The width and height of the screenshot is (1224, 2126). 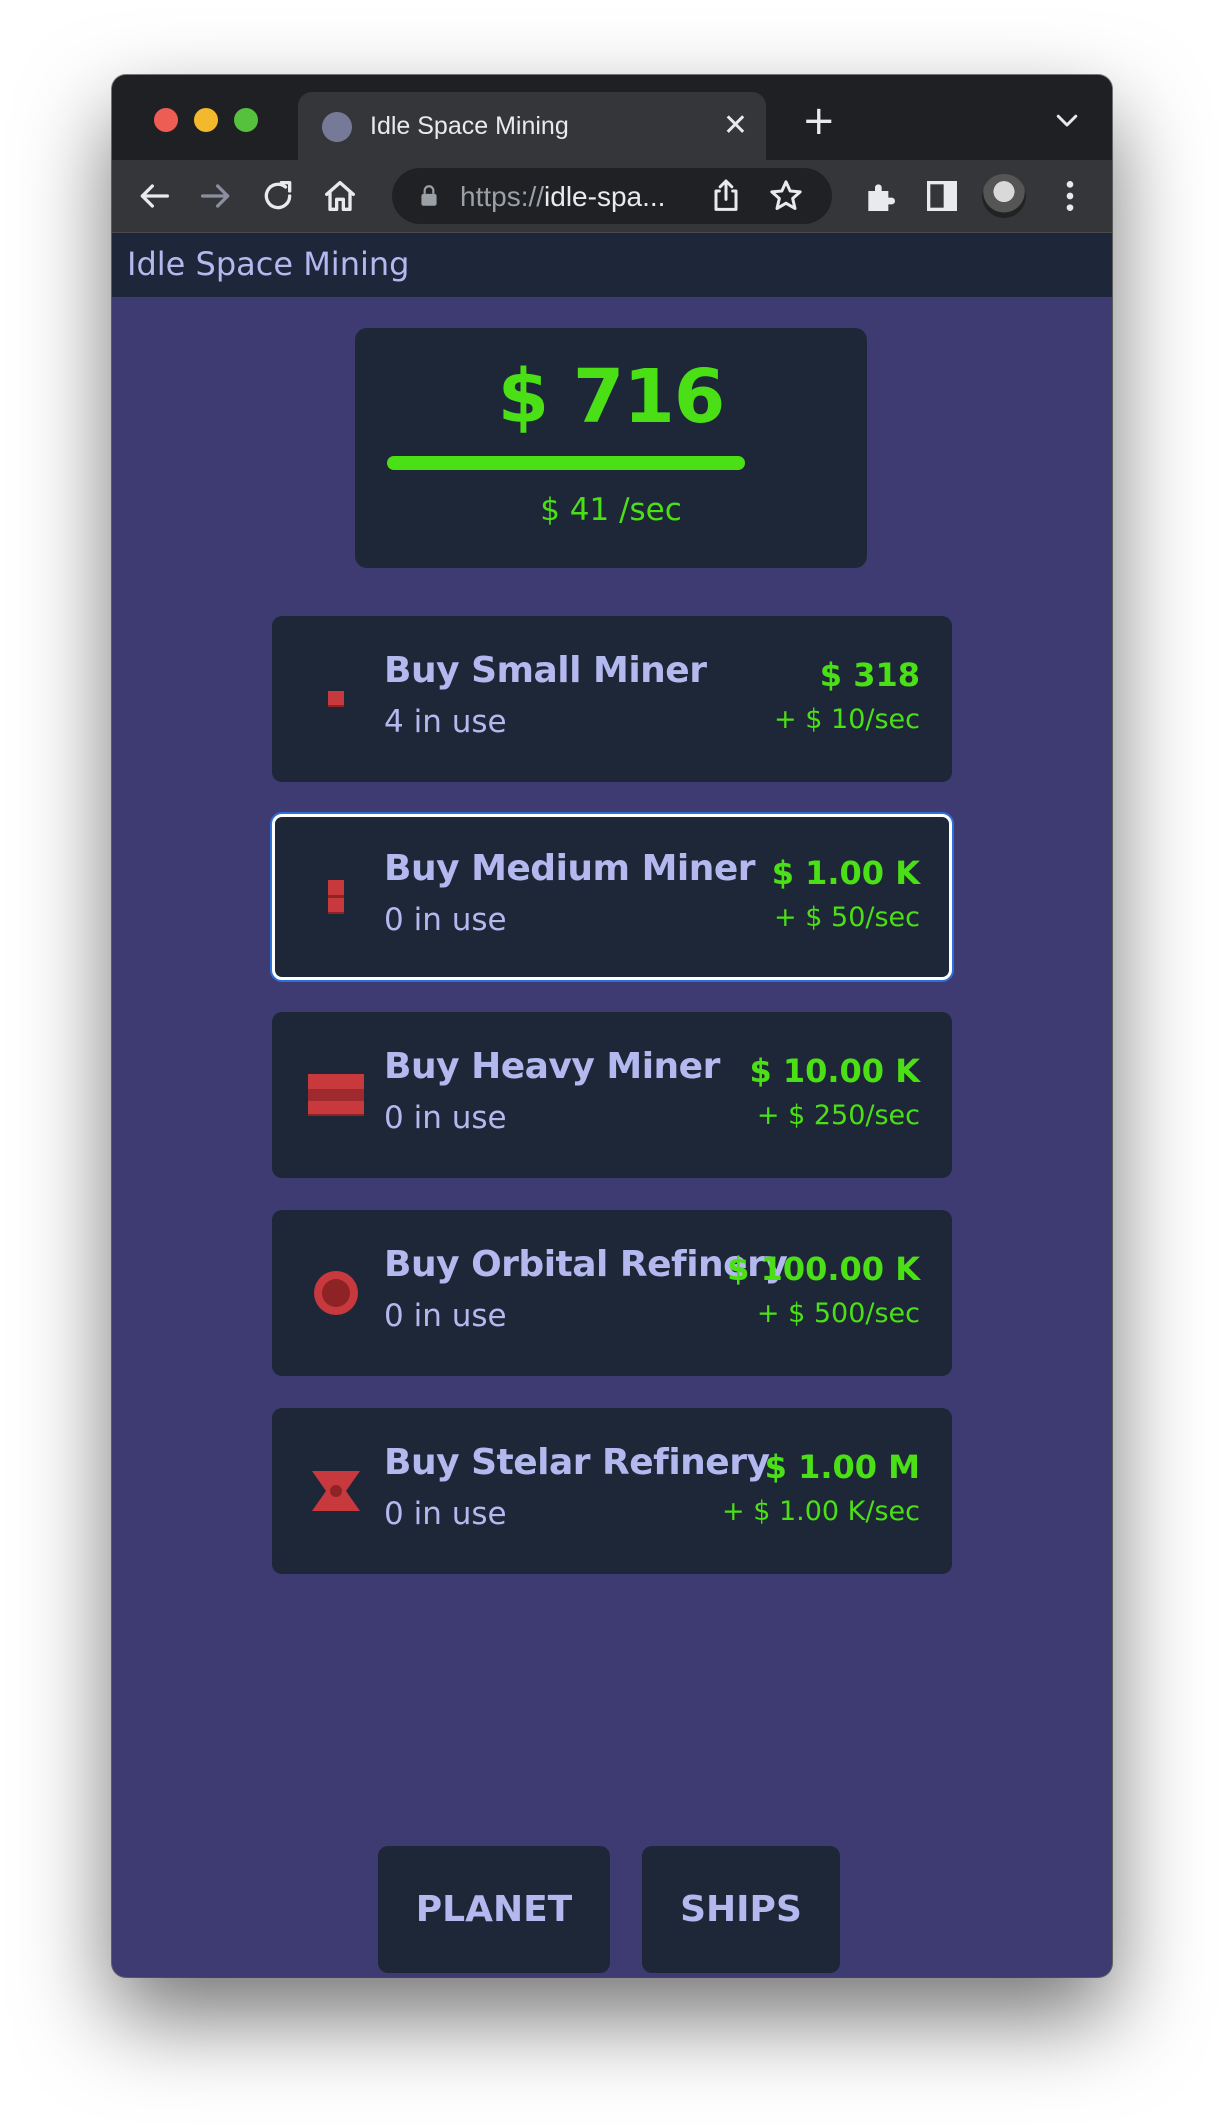 I want to click on item-name: Buy Medium Miner, so click(x=570, y=868).